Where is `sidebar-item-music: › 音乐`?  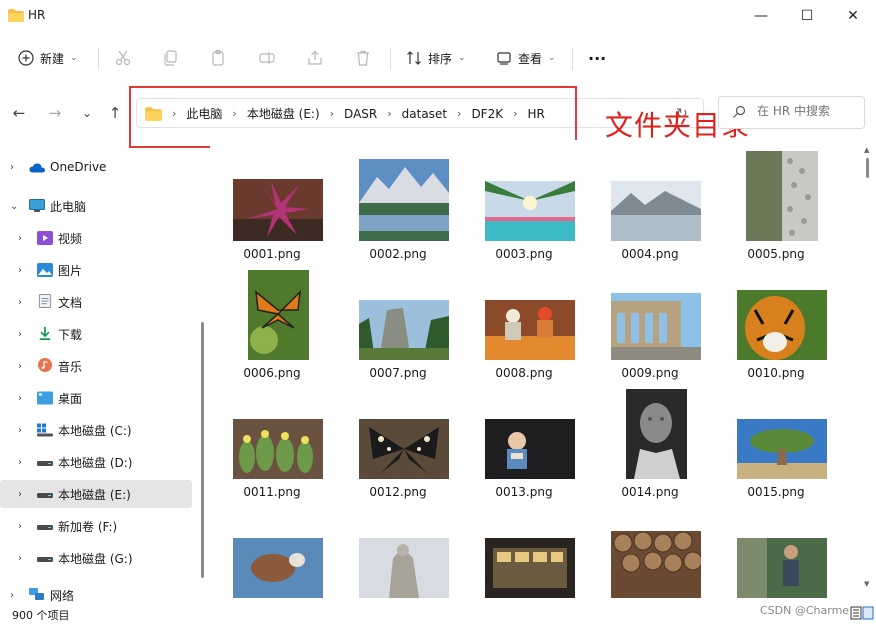
sidebar-item-music: › 音乐 is located at coordinates (96, 366).